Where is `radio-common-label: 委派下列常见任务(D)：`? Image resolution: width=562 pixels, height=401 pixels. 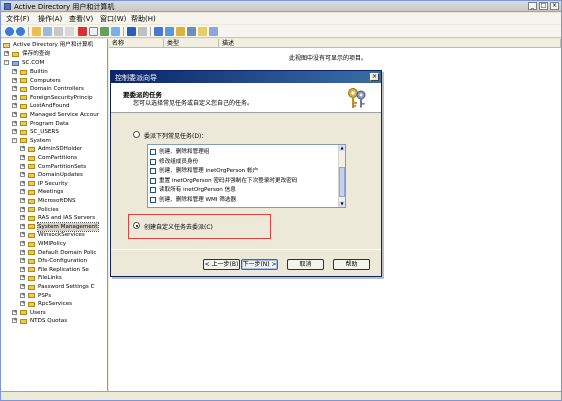
radio-common-label: 委派下列常见任务(D)： is located at coordinates (176, 136).